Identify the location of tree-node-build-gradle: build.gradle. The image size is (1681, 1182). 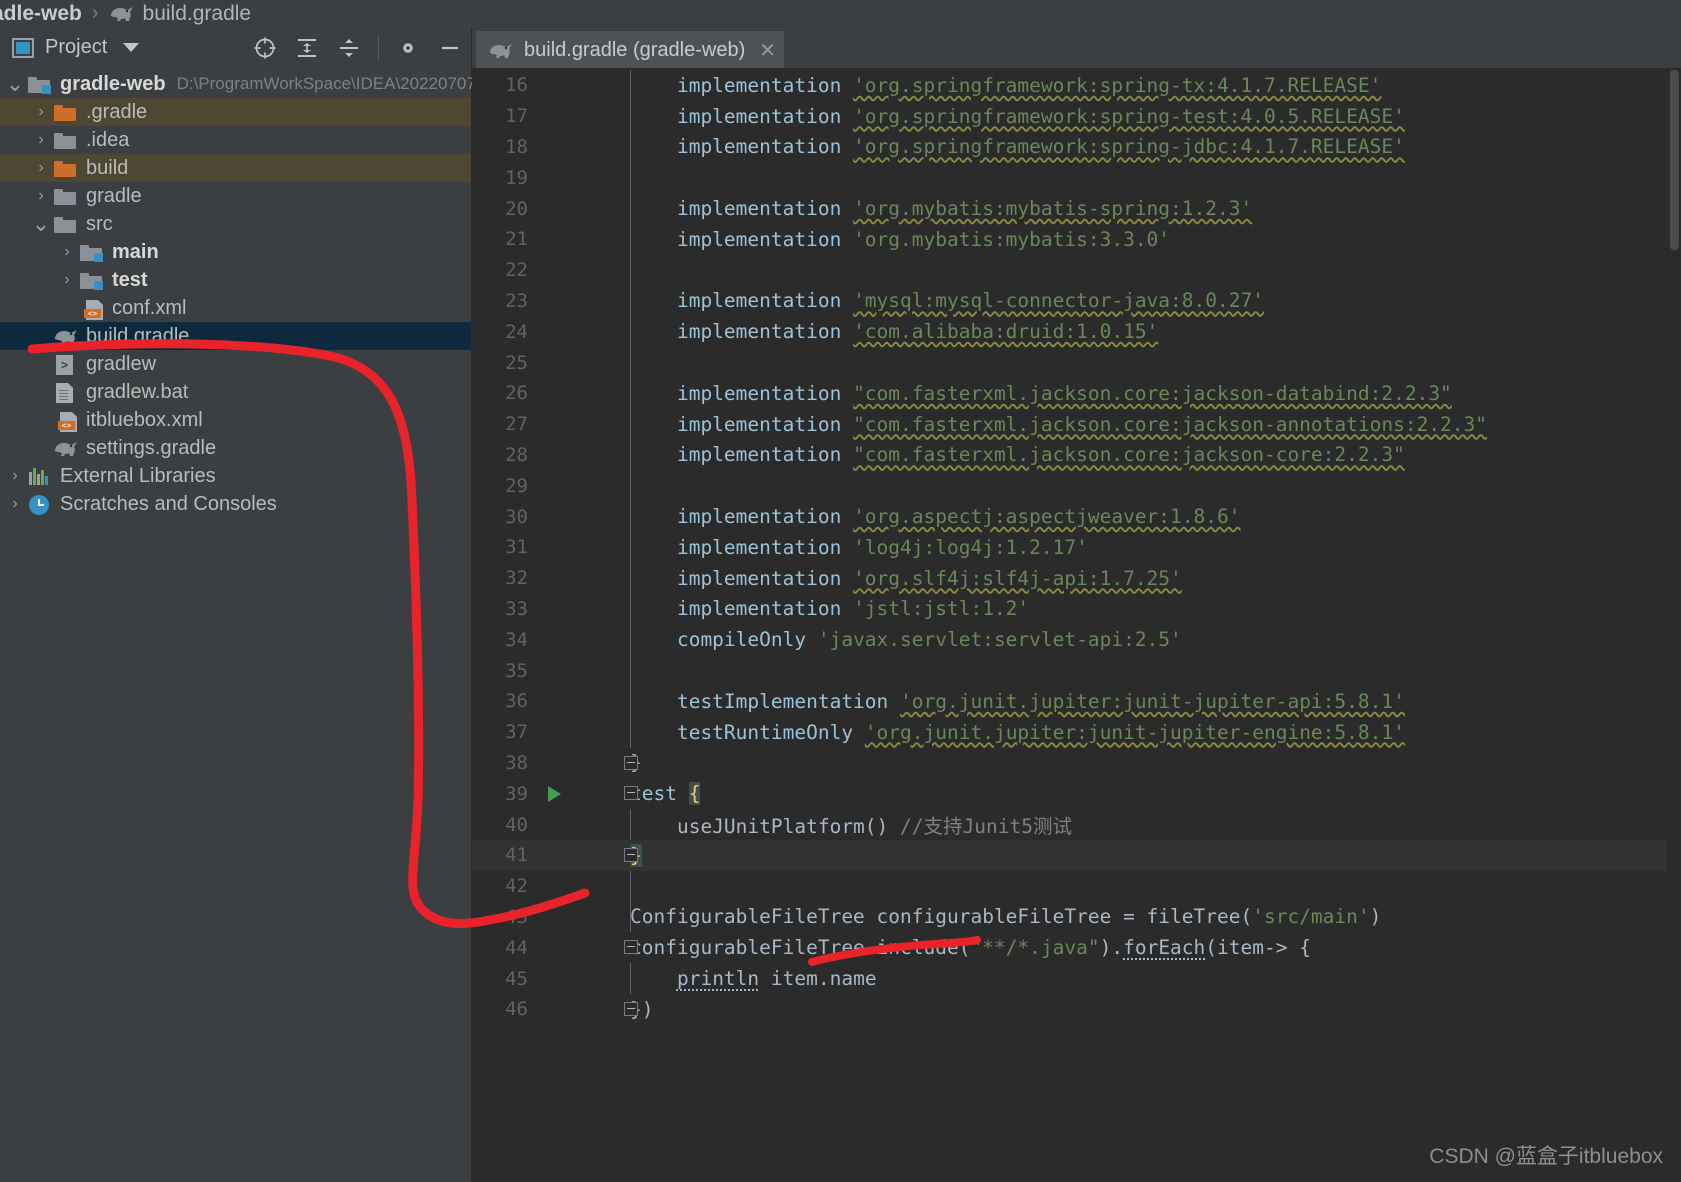
(235, 336).